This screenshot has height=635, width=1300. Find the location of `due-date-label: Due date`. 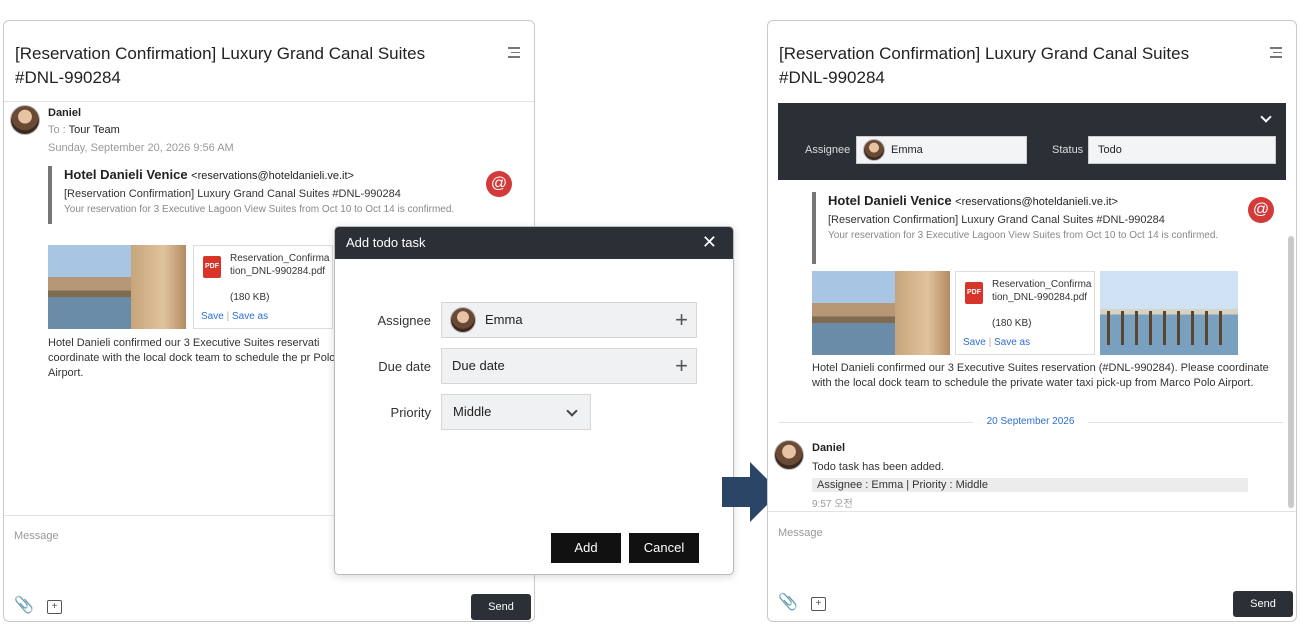

due-date-label: Due date is located at coordinates (404, 366).